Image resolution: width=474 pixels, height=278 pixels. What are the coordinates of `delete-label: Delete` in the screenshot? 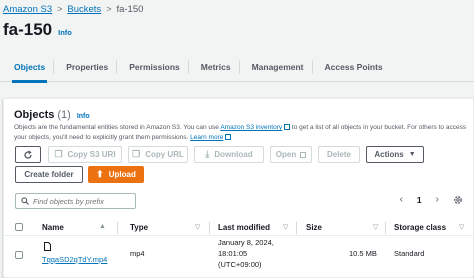 It's located at (338, 154).